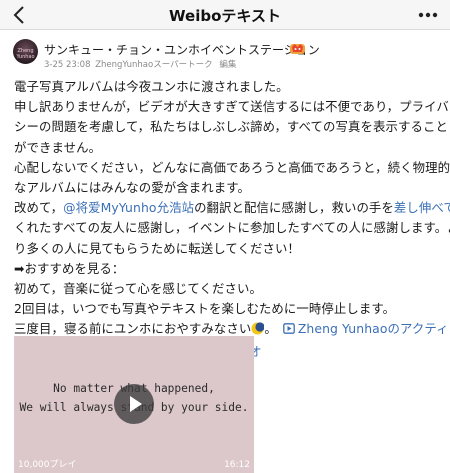 The height and width of the screenshot is (473, 450). I want to click on text-line: り多くの人に見てもらうために転送してください！, so click(157, 248).